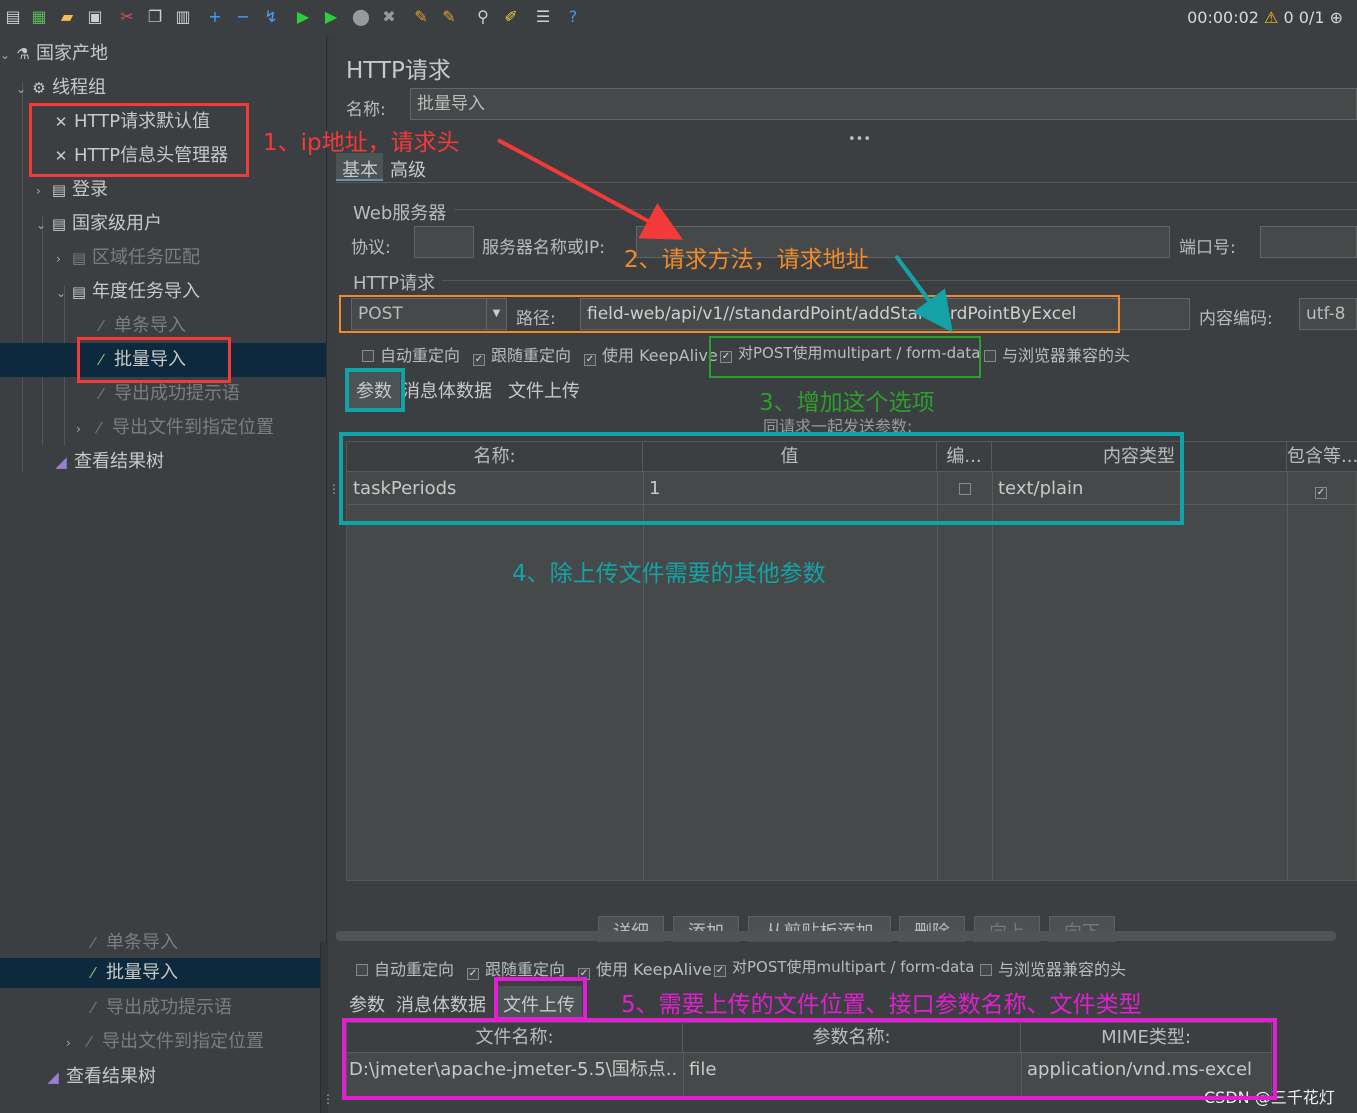  I want to click on arrow-red, so click(590, 189).